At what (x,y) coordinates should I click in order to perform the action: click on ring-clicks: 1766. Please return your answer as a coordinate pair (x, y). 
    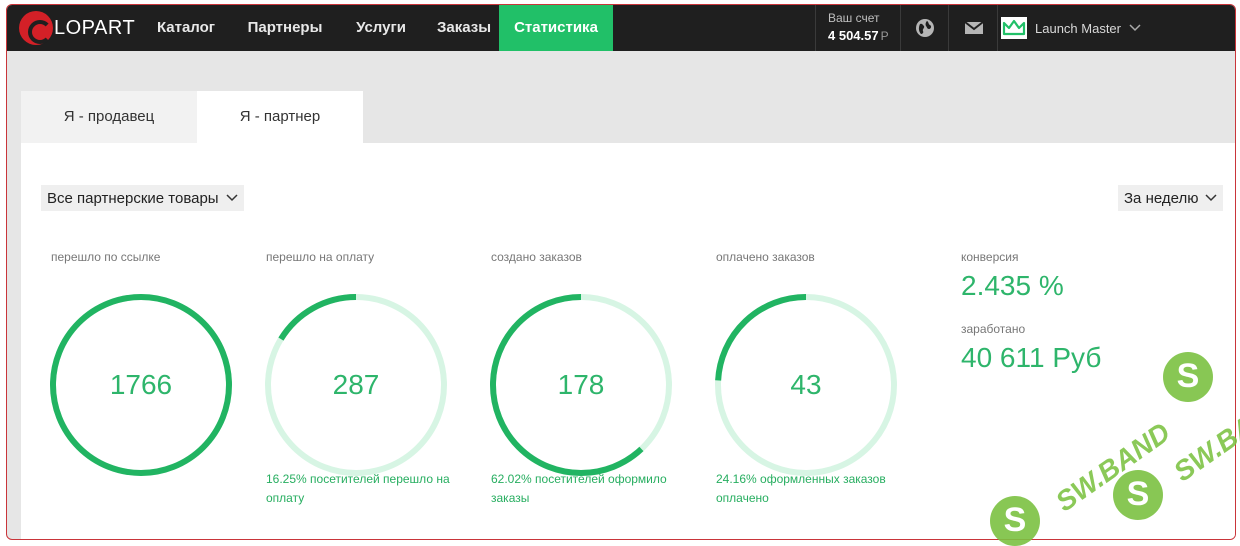
    Looking at the image, I should click on (141, 385).